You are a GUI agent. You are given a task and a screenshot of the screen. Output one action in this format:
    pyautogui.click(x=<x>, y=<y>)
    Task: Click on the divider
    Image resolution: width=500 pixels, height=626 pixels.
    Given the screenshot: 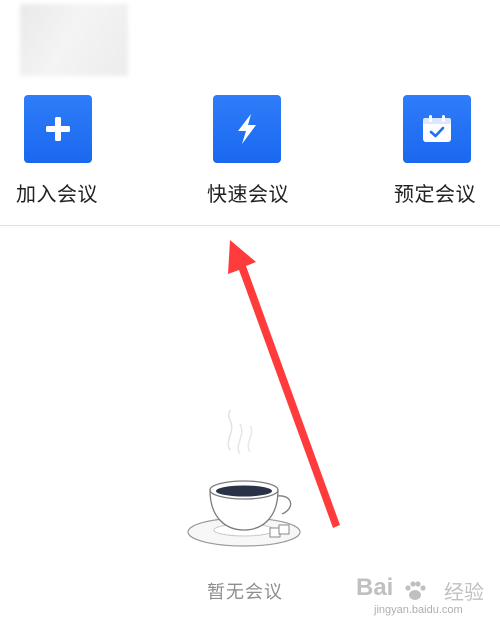 What is the action you would take?
    pyautogui.click(x=250, y=225)
    